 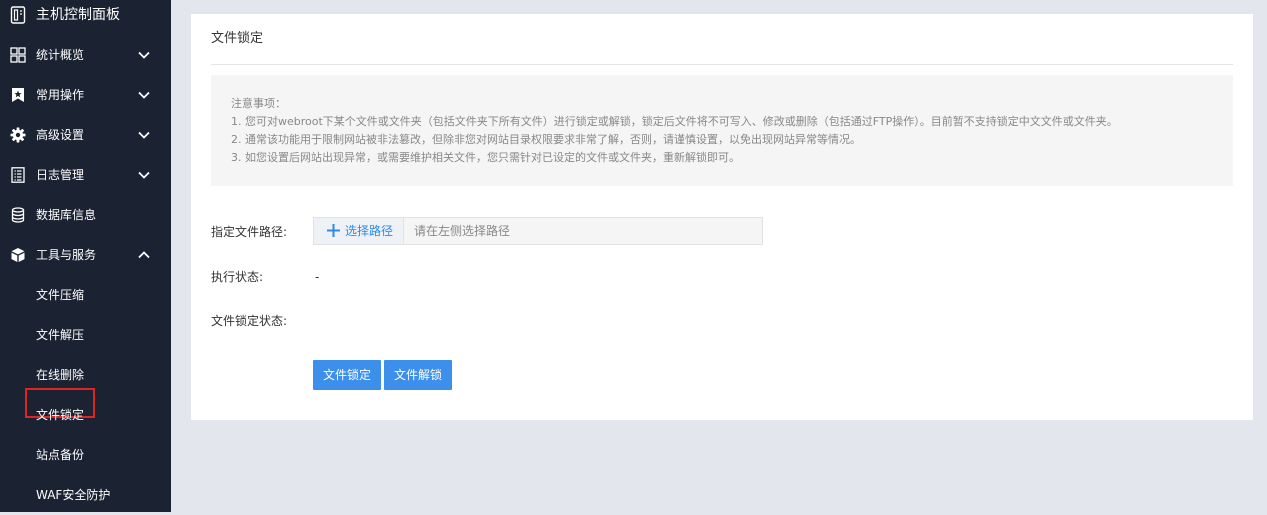 What do you see at coordinates (85, 411) in the screenshot?
I see `sidebar-subitem-file-lock: 文件锁定` at bounding box center [85, 411].